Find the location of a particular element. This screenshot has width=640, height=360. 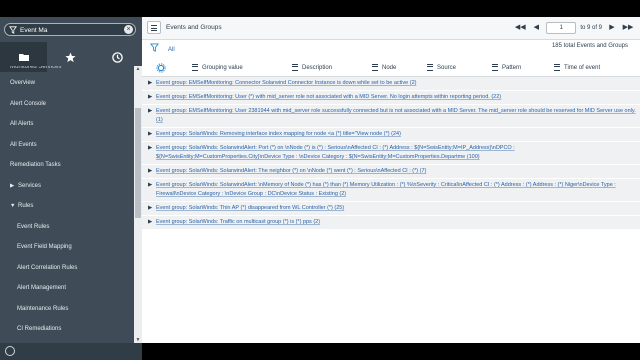

context-menu-button is located at coordinates (154, 27).